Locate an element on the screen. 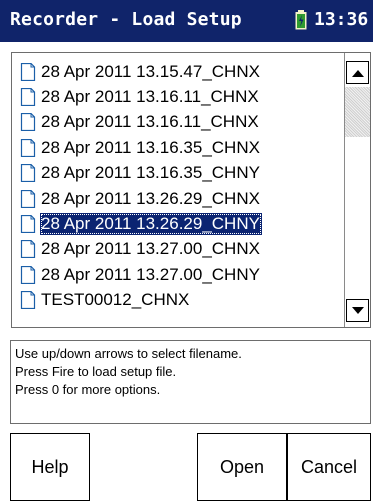  list-item-label: 28 Apr 2011 13.15.47_CHNX is located at coordinates (150, 71).